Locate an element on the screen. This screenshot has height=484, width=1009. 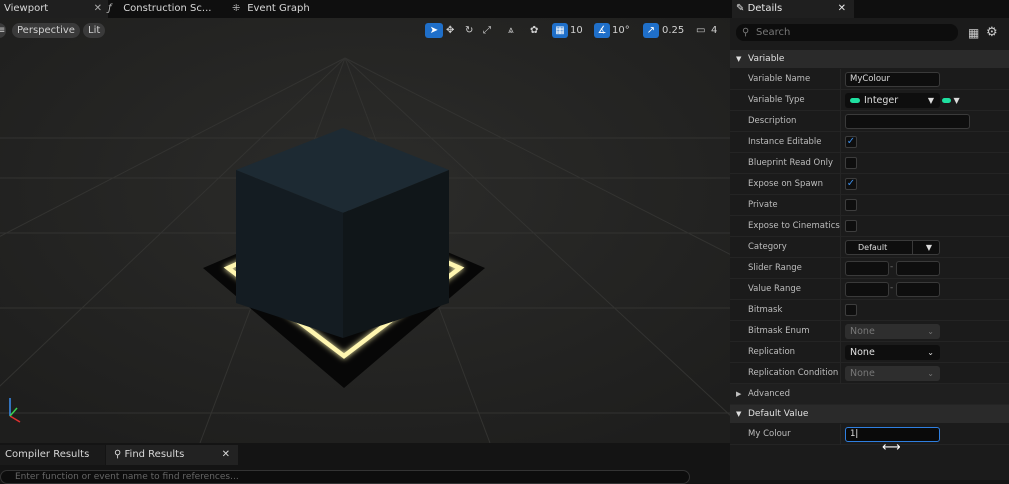
expose-to-cinematics-checkbox is located at coordinates (851, 226).